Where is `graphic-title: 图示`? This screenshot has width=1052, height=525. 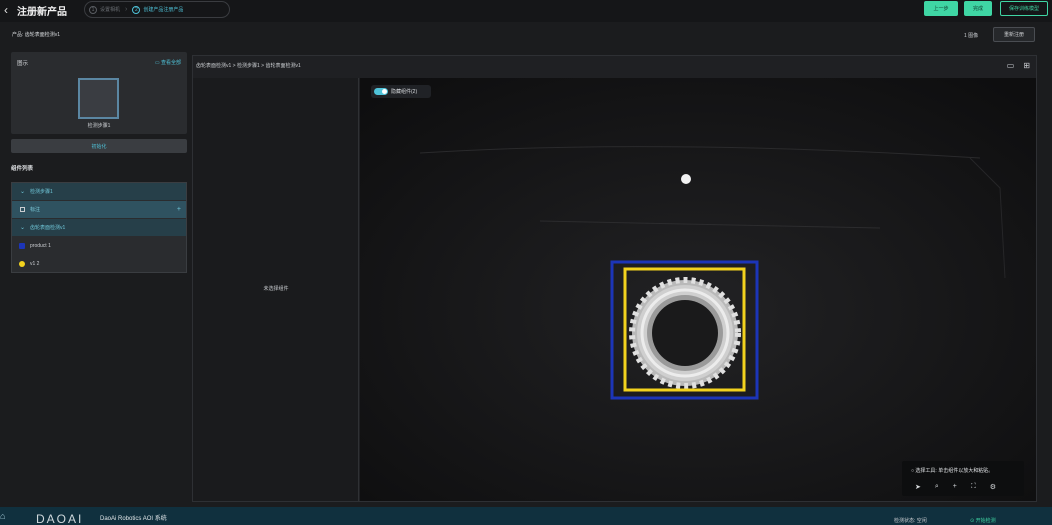 graphic-title: 图示 is located at coordinates (23, 64).